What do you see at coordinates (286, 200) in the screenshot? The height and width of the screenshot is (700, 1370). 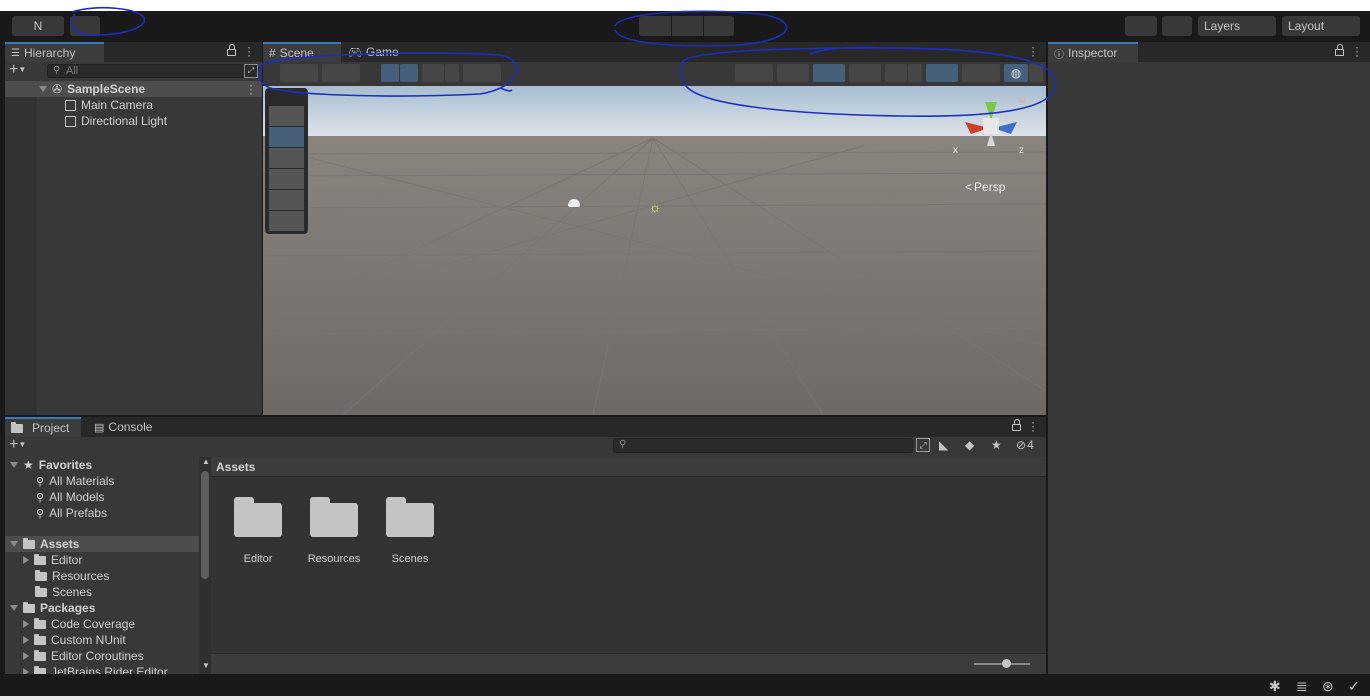 I see `rect-tool-button` at bounding box center [286, 200].